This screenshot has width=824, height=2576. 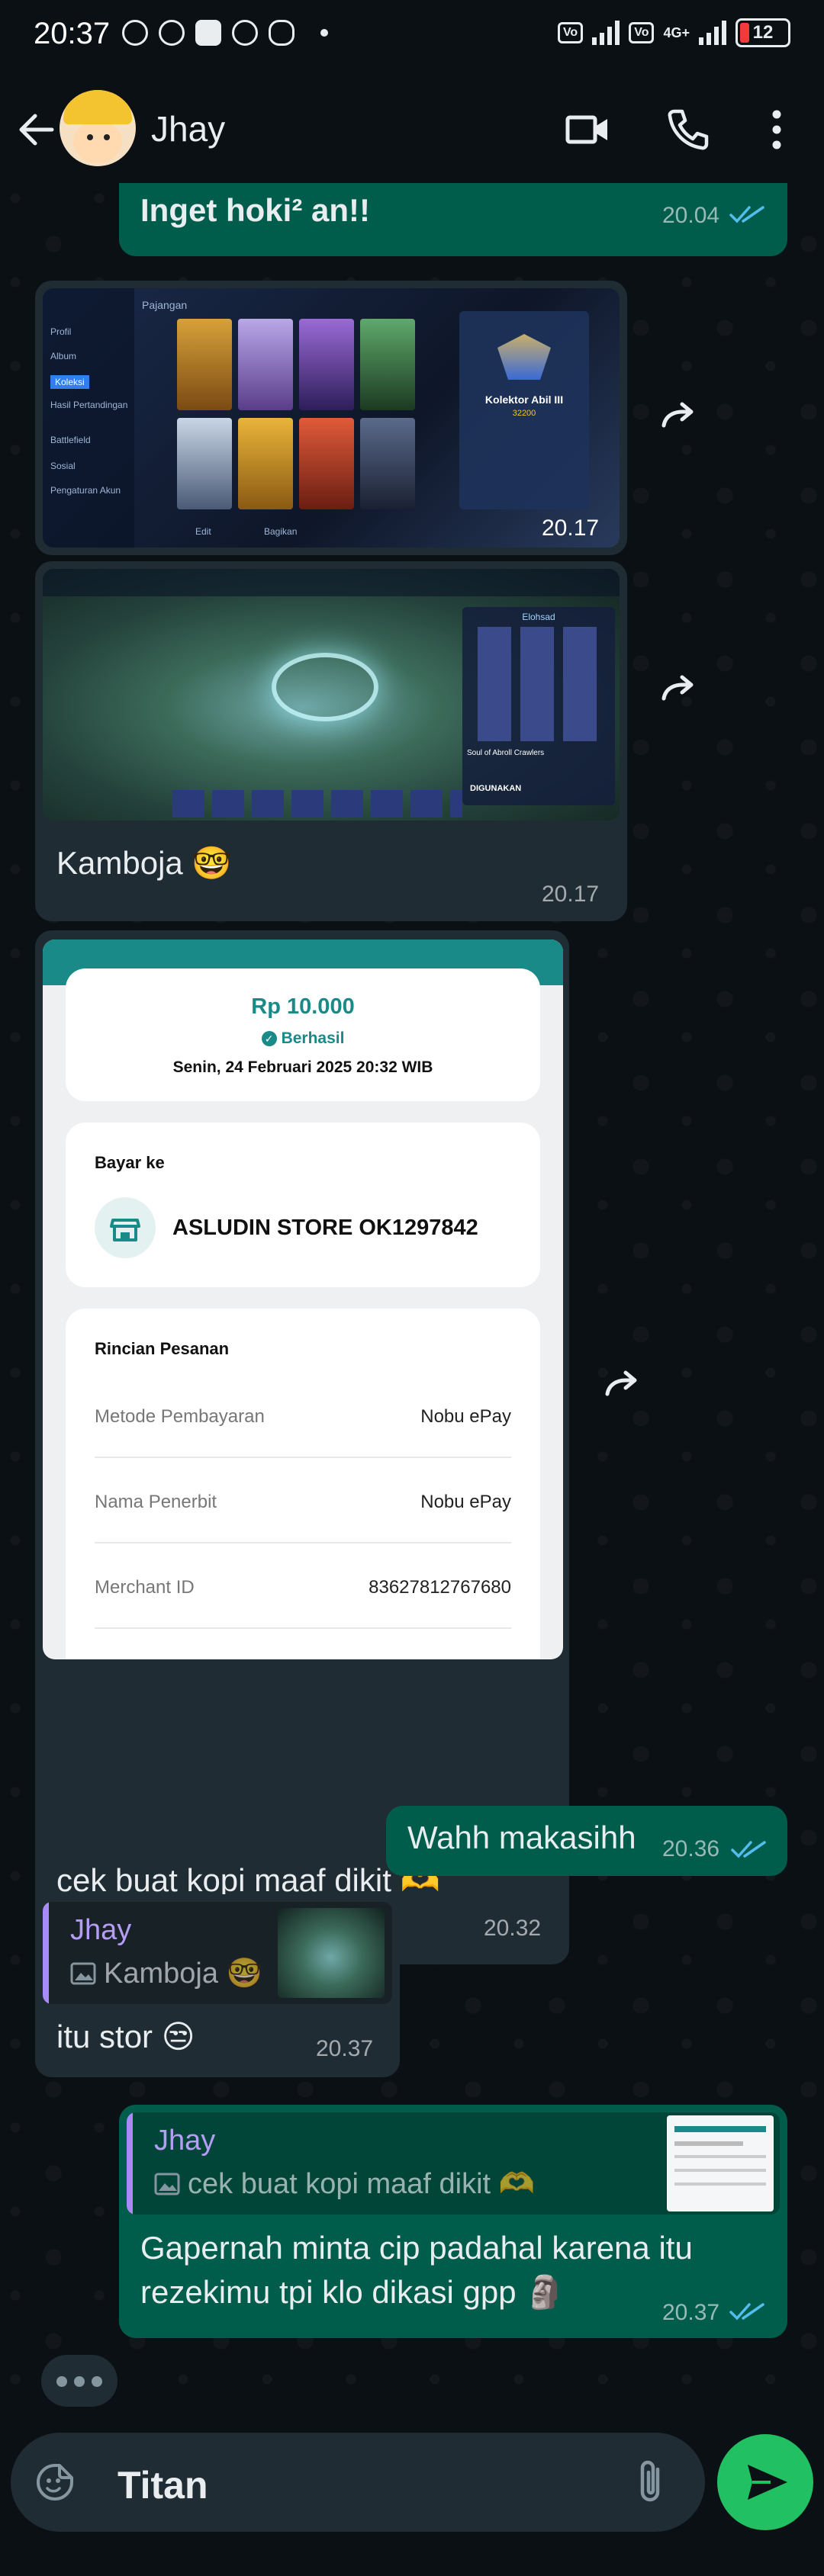 I want to click on reply-text: cek buat kopi maaf dikit 🫶, so click(x=361, y=2184).